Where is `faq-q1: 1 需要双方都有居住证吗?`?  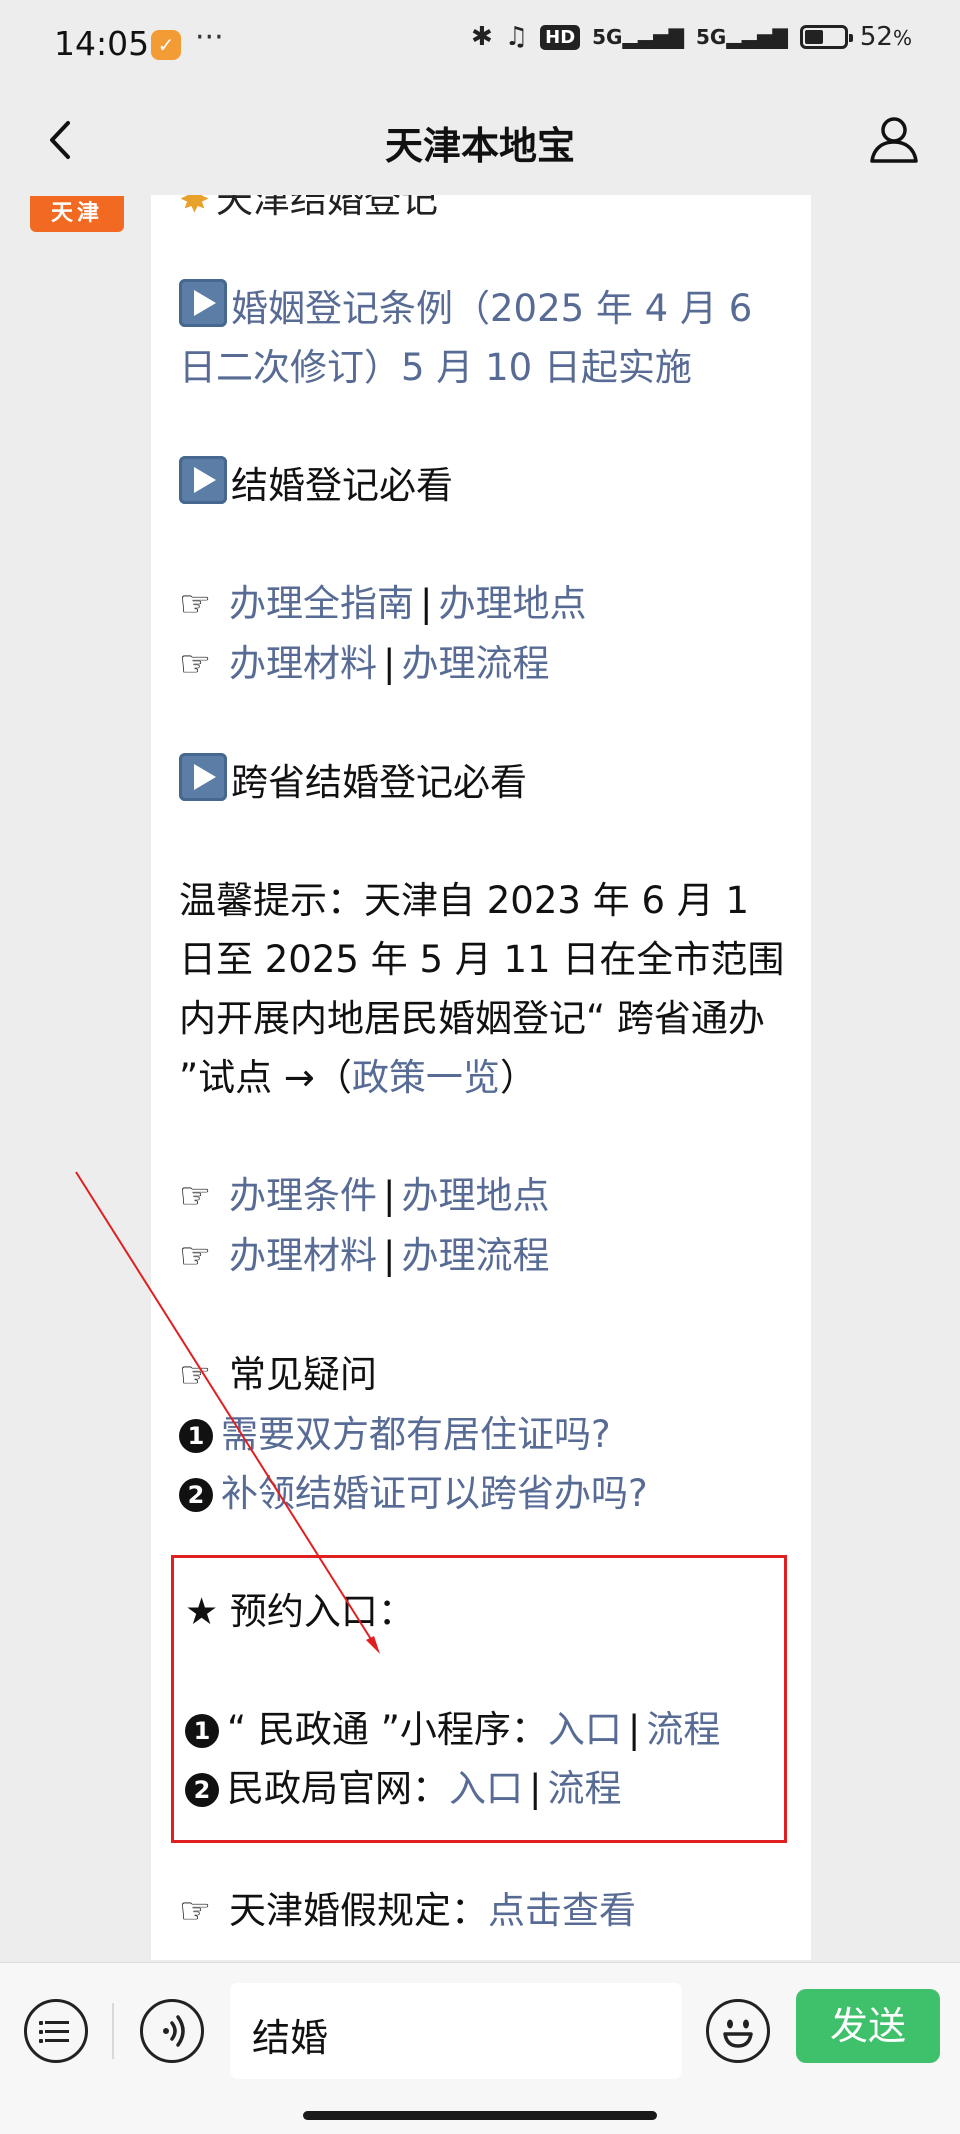
faq-q1: 1 需要双方都有居住证吗? is located at coordinates (484, 1434).